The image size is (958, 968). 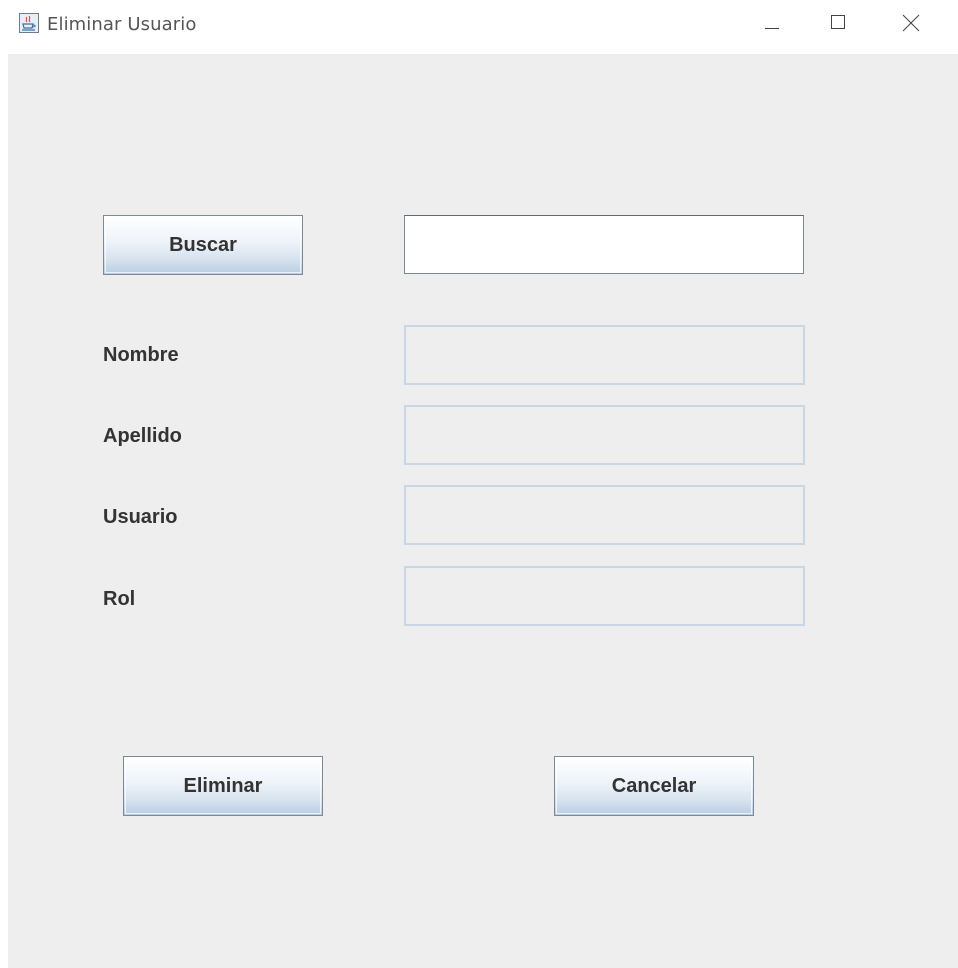 I want to click on usuario-label: Usuario, so click(x=140, y=517).